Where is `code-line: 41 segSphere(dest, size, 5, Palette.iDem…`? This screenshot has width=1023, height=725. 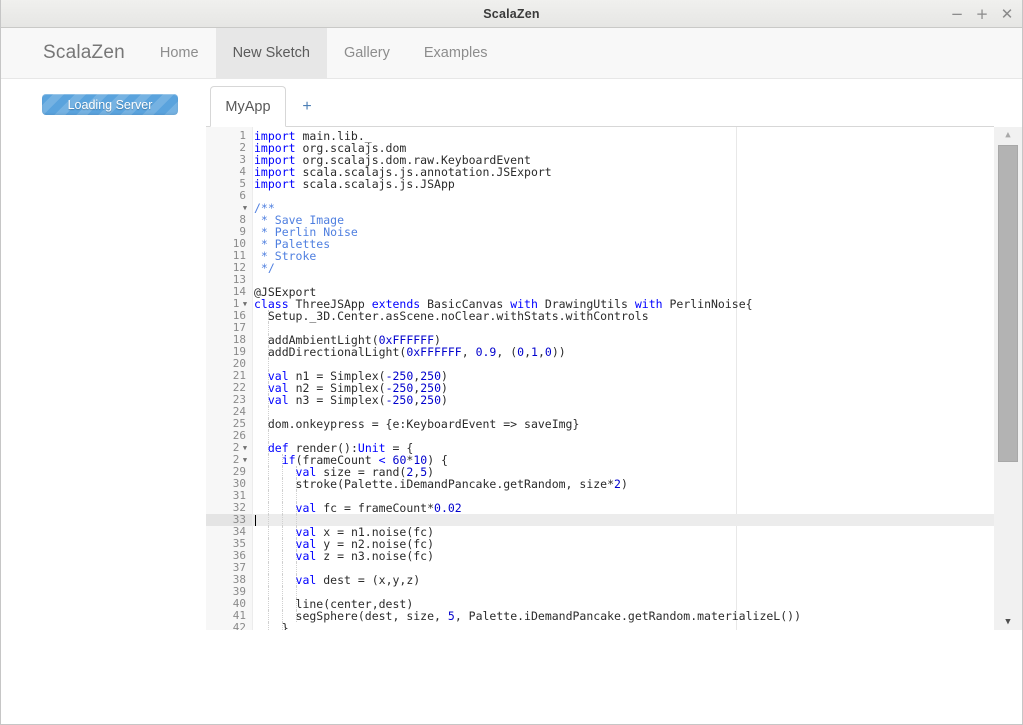
code-line: 41 segSphere(dest, size, 5, Palette.iDem… is located at coordinates (600, 616).